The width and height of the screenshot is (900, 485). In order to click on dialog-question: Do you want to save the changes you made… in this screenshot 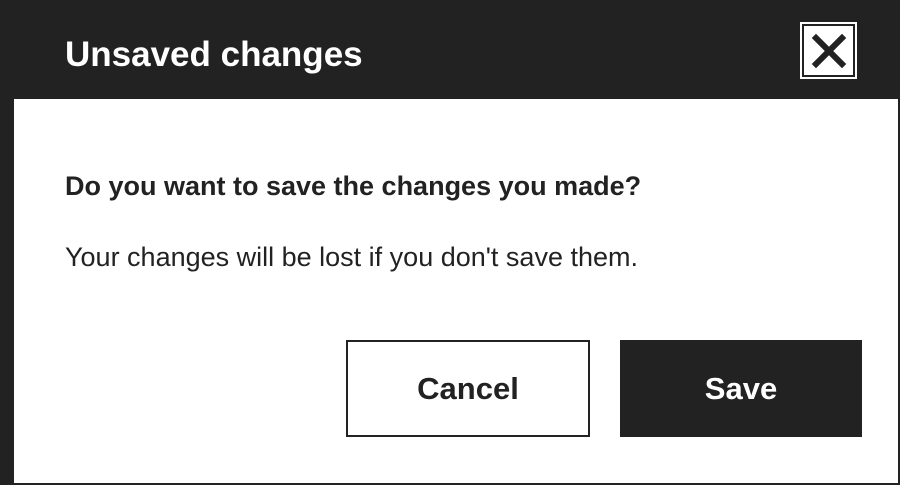, I will do `click(353, 186)`.